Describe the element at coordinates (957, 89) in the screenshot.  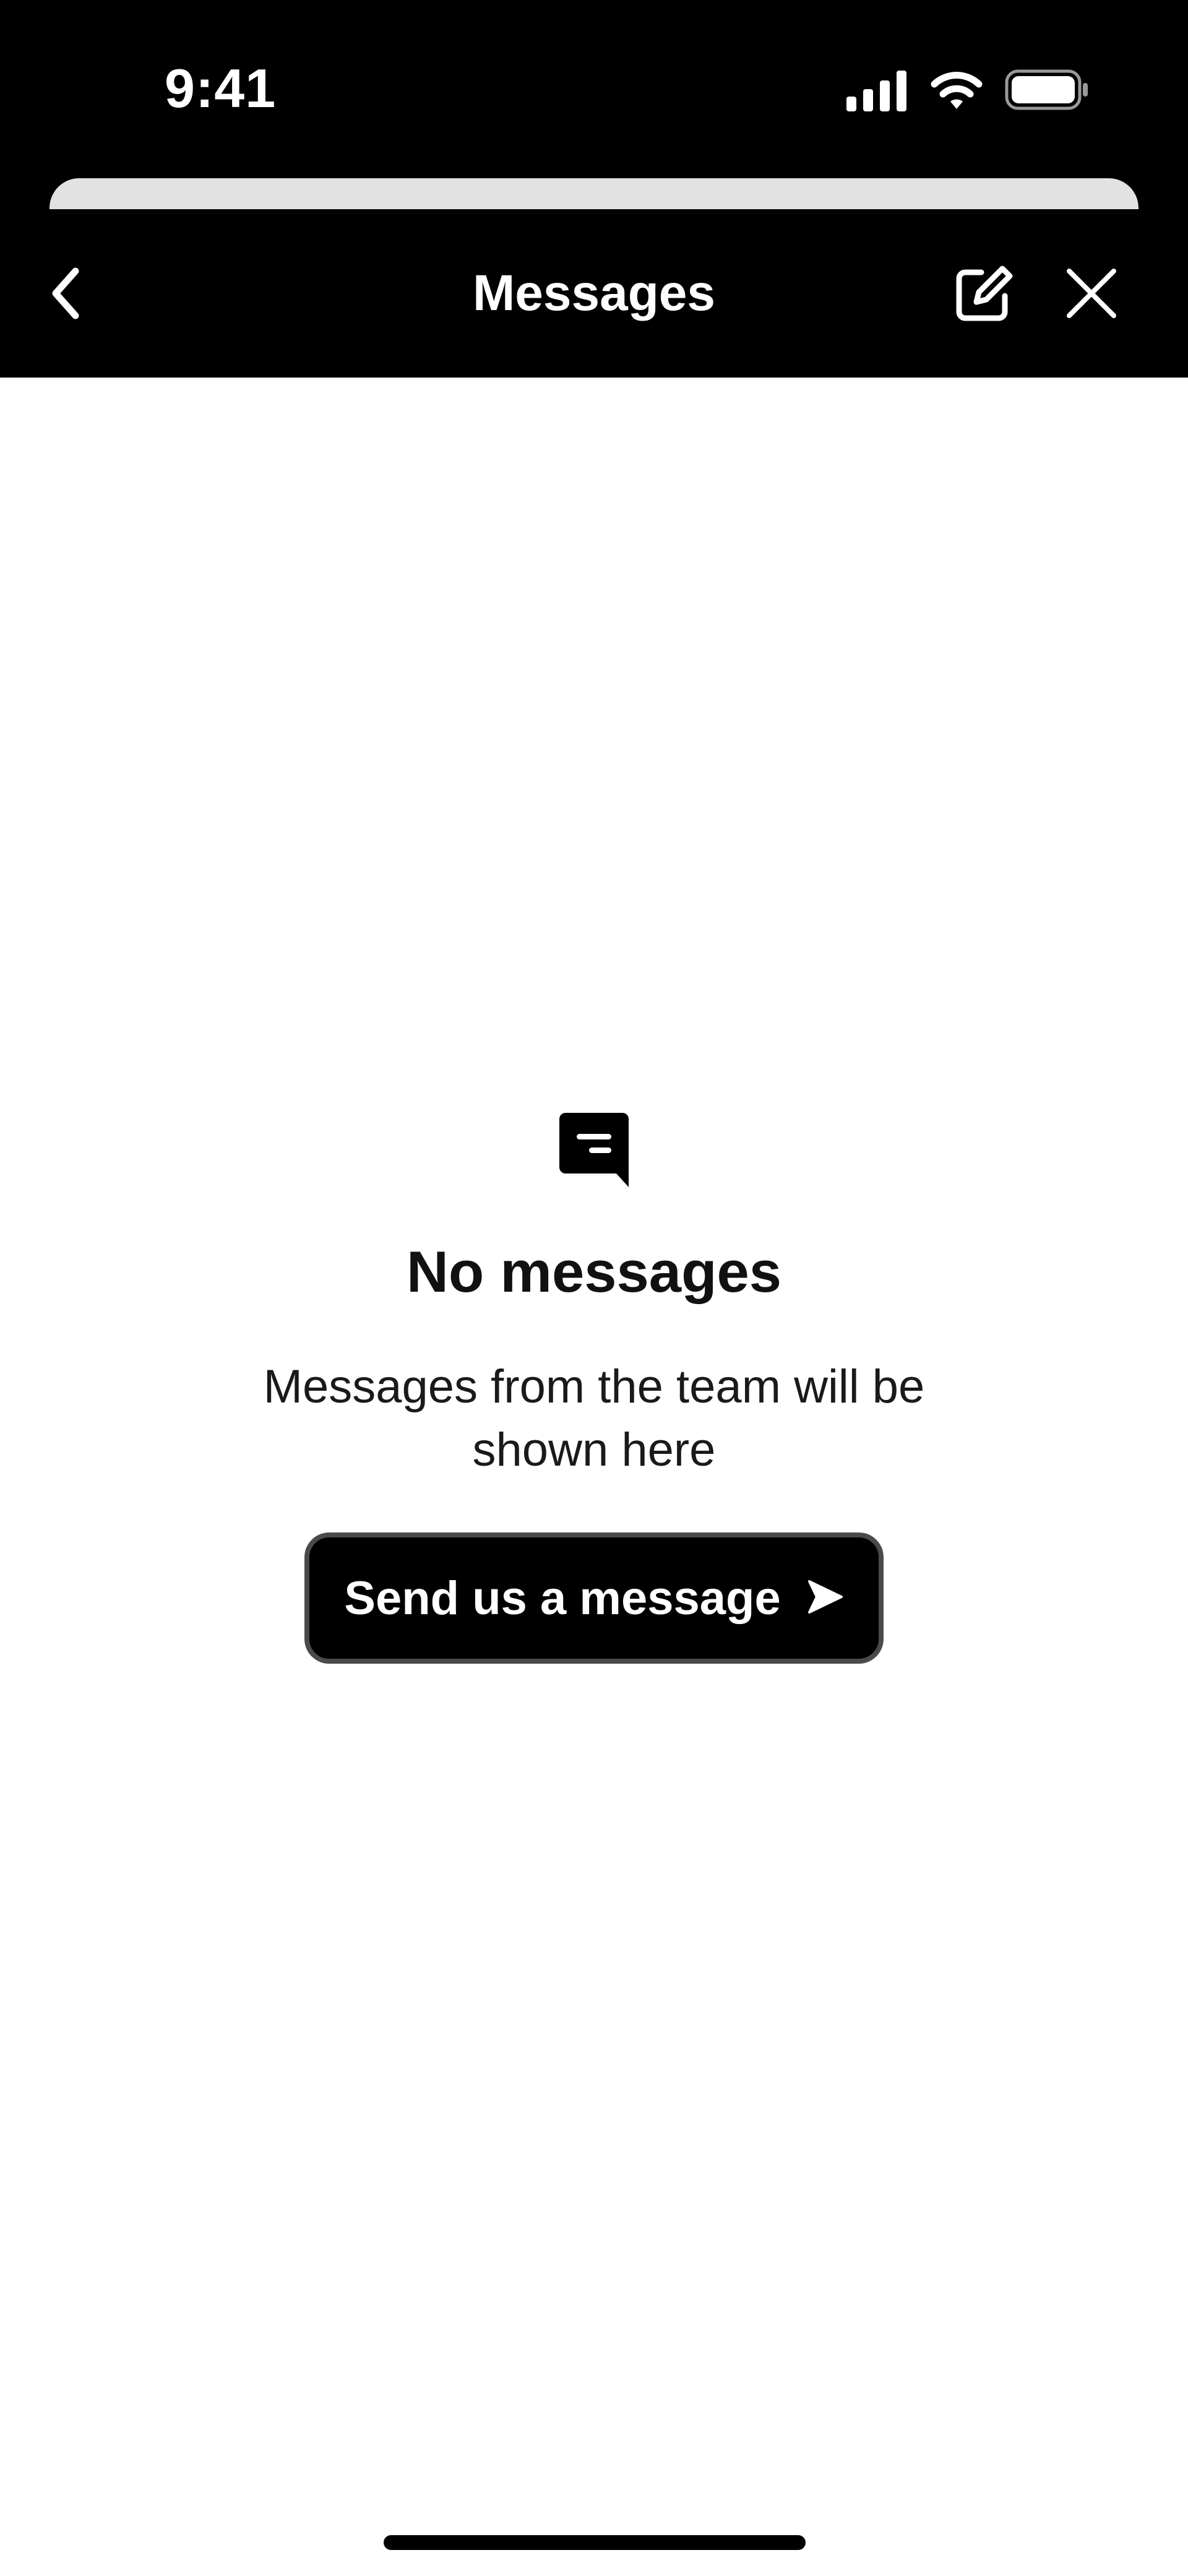
I see `wifi-icon` at that location.